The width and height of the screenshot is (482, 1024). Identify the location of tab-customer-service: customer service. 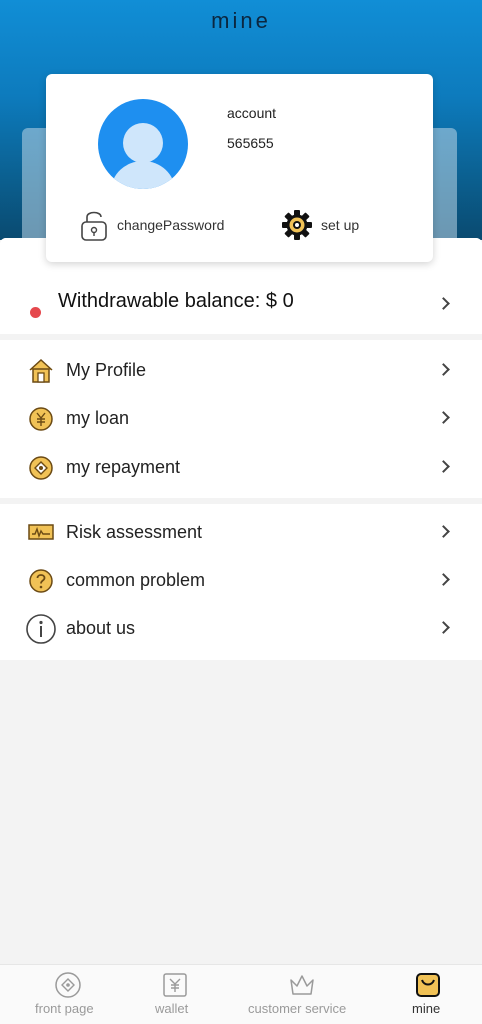
(303, 994).